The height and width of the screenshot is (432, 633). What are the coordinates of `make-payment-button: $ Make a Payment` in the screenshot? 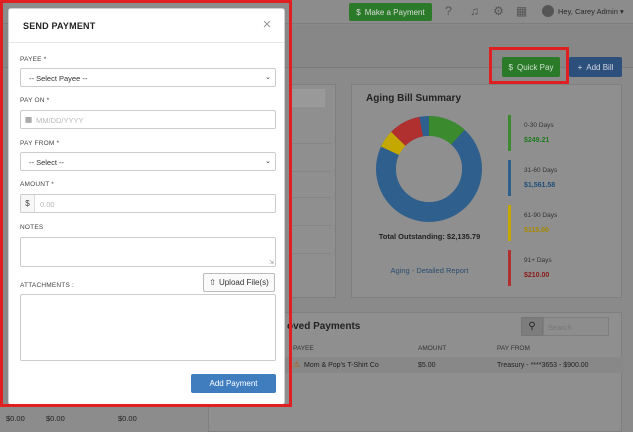 It's located at (390, 12).